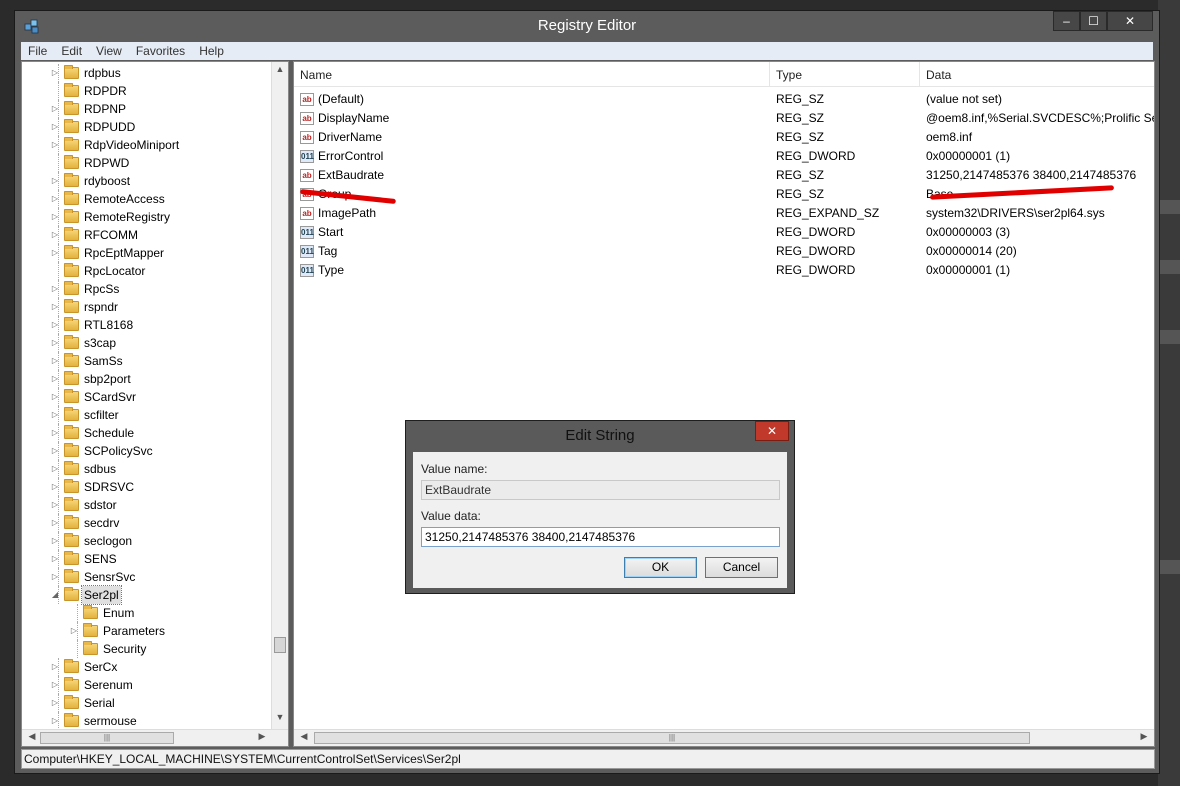 This screenshot has width=1180, height=786. Describe the element at coordinates (147, 559) in the screenshot. I see `tree-item: ▷ SENS` at that location.